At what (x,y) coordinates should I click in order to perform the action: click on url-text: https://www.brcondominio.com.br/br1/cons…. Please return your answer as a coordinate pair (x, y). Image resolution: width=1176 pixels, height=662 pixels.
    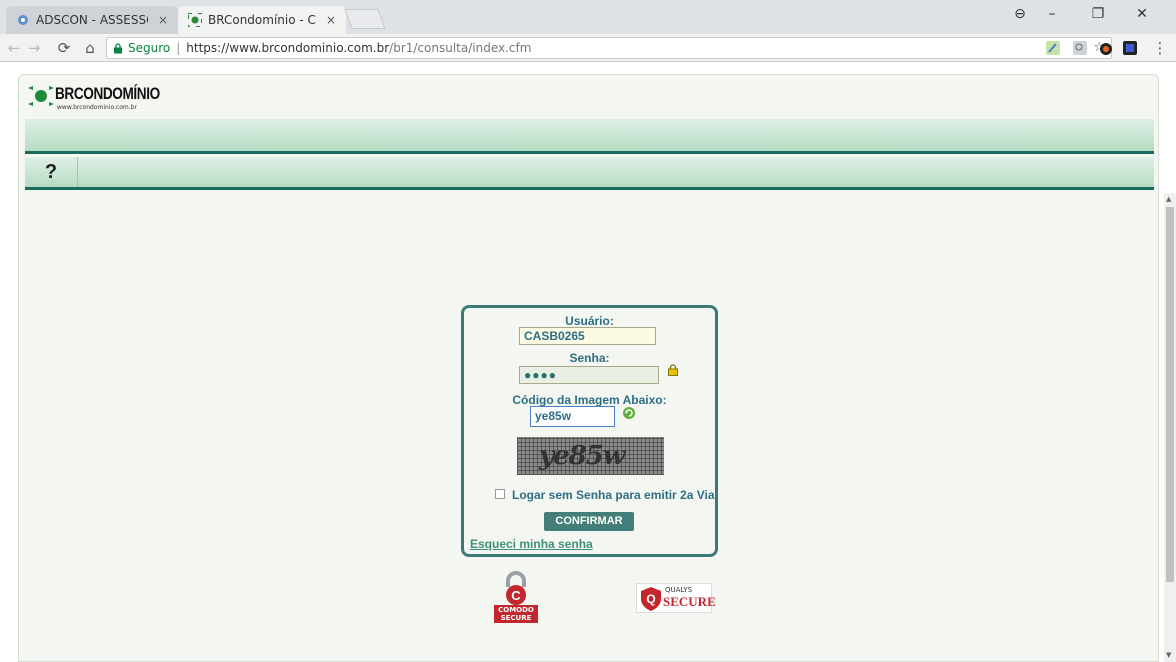
    Looking at the image, I should click on (358, 48).